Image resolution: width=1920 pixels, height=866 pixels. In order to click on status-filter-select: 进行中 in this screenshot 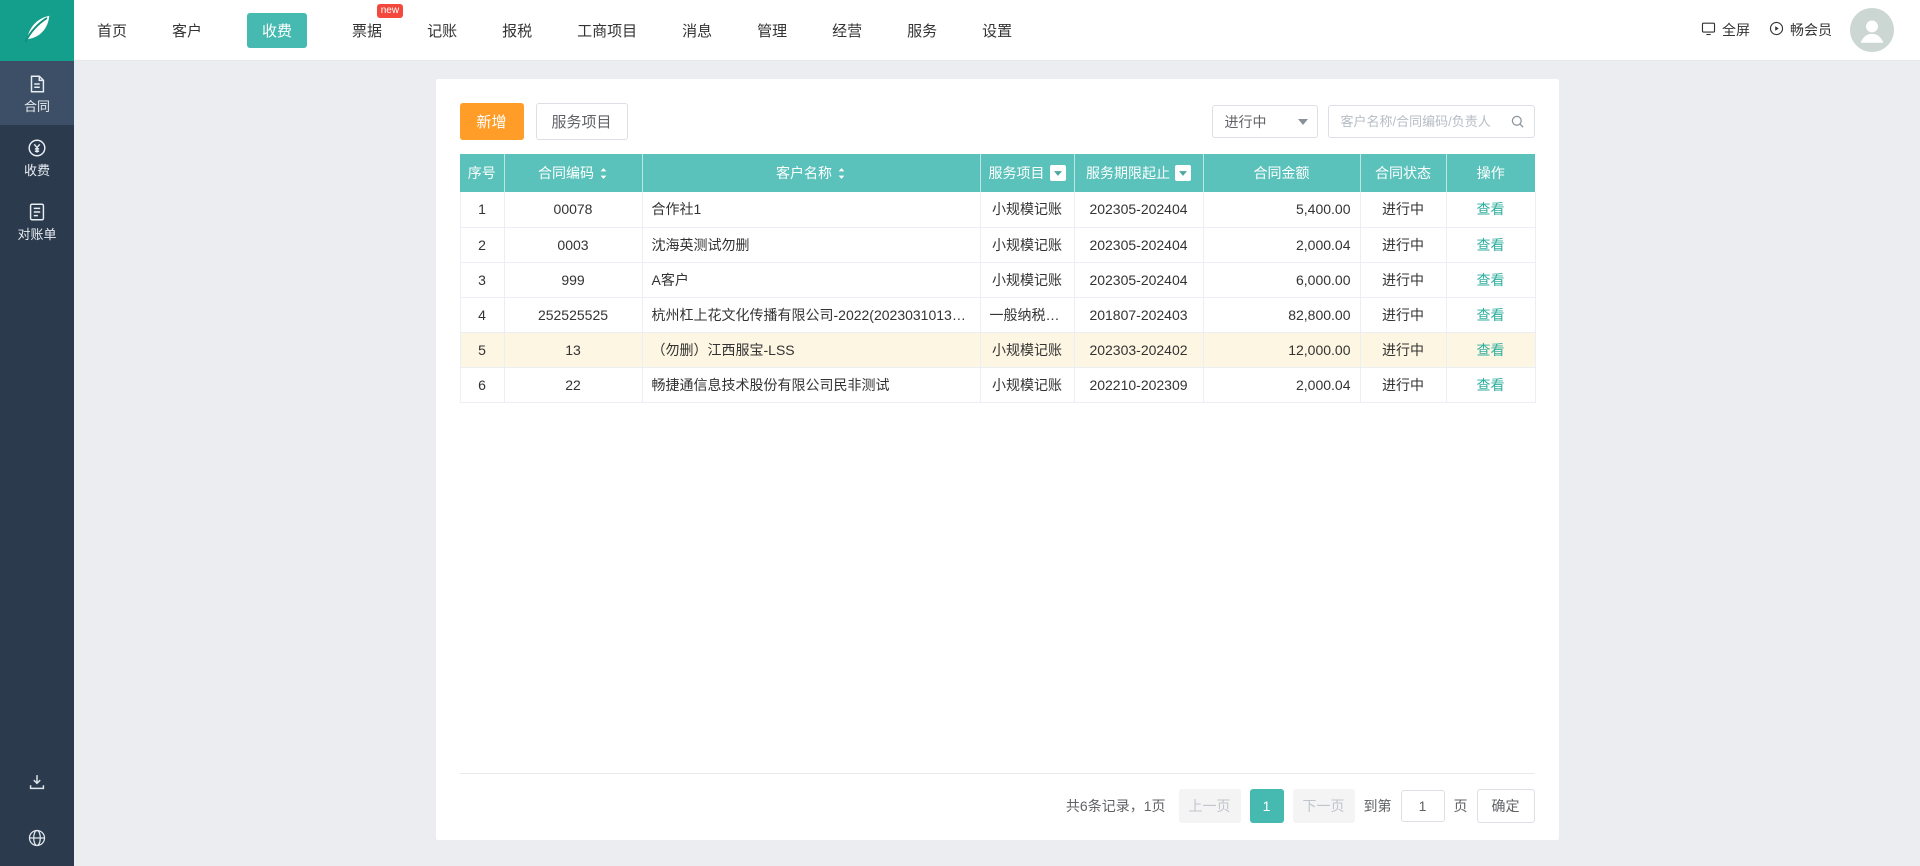, I will do `click(1264, 121)`.